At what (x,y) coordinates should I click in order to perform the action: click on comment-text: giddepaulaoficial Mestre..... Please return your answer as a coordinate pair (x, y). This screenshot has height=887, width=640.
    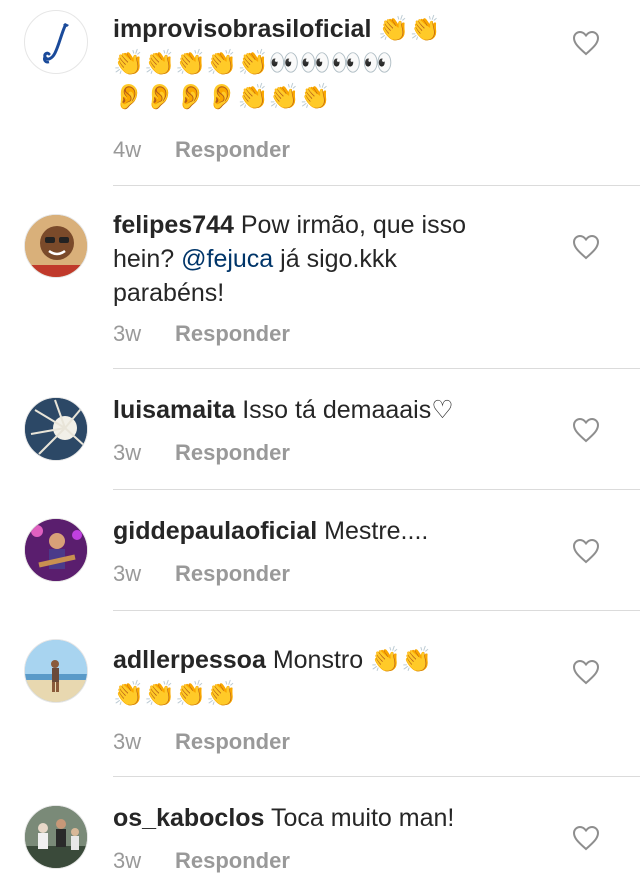
    Looking at the image, I should click on (313, 531).